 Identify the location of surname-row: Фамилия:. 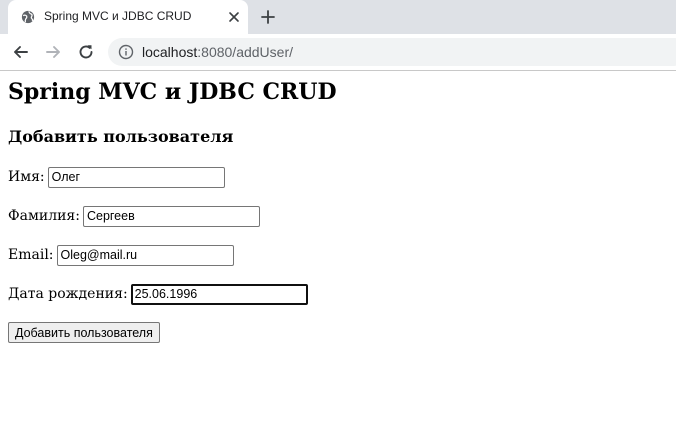
(134, 216).